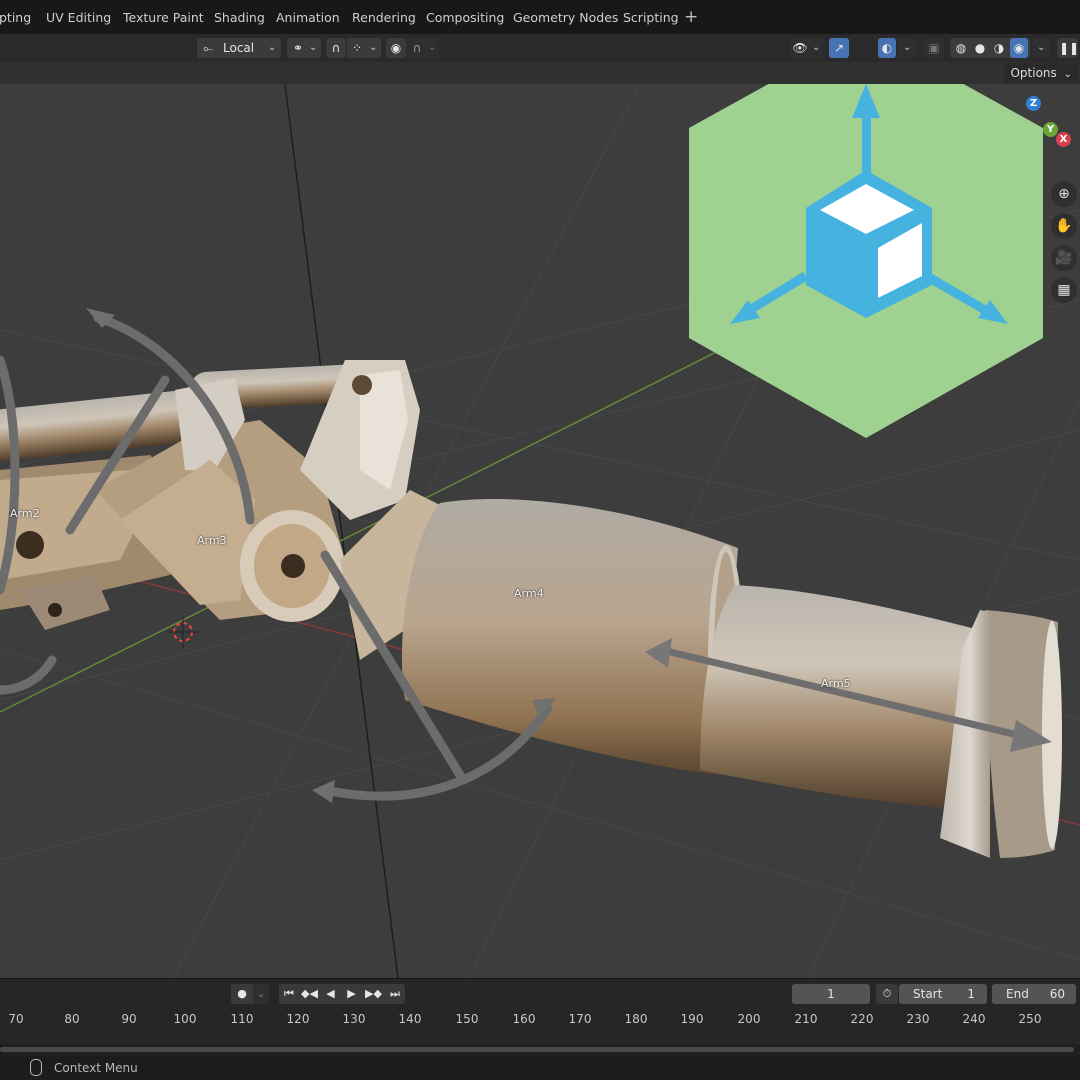  Describe the element at coordinates (1050, 129) in the screenshot. I see `axis-y-icon: Y` at that location.